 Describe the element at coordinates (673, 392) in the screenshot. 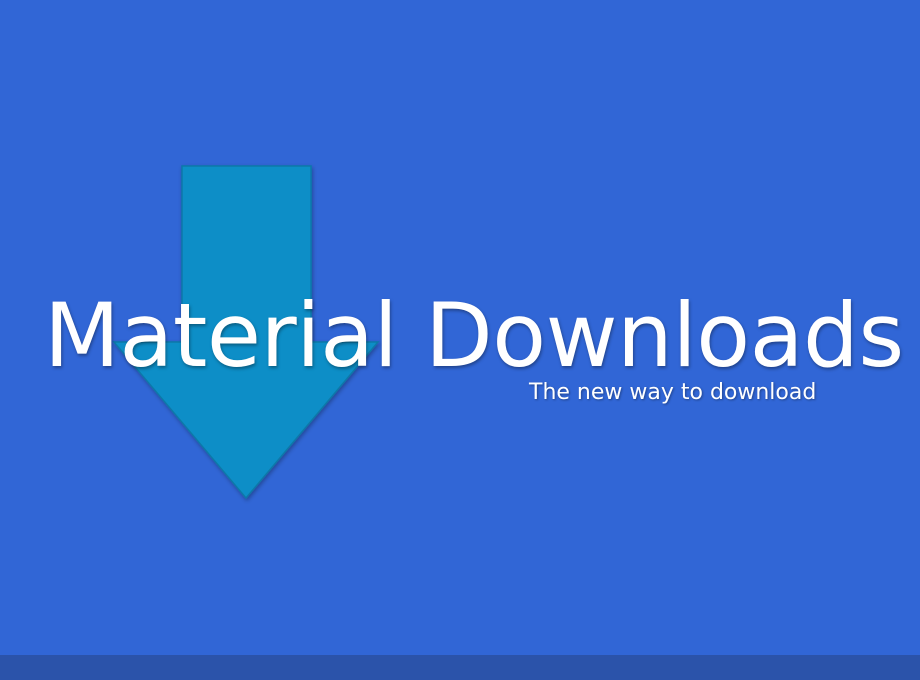

I see `app-tagline: The new way to download` at that location.